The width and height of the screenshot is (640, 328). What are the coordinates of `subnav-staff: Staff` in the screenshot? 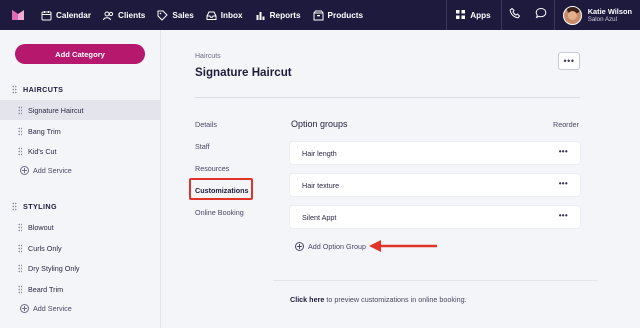 It's located at (202, 146).